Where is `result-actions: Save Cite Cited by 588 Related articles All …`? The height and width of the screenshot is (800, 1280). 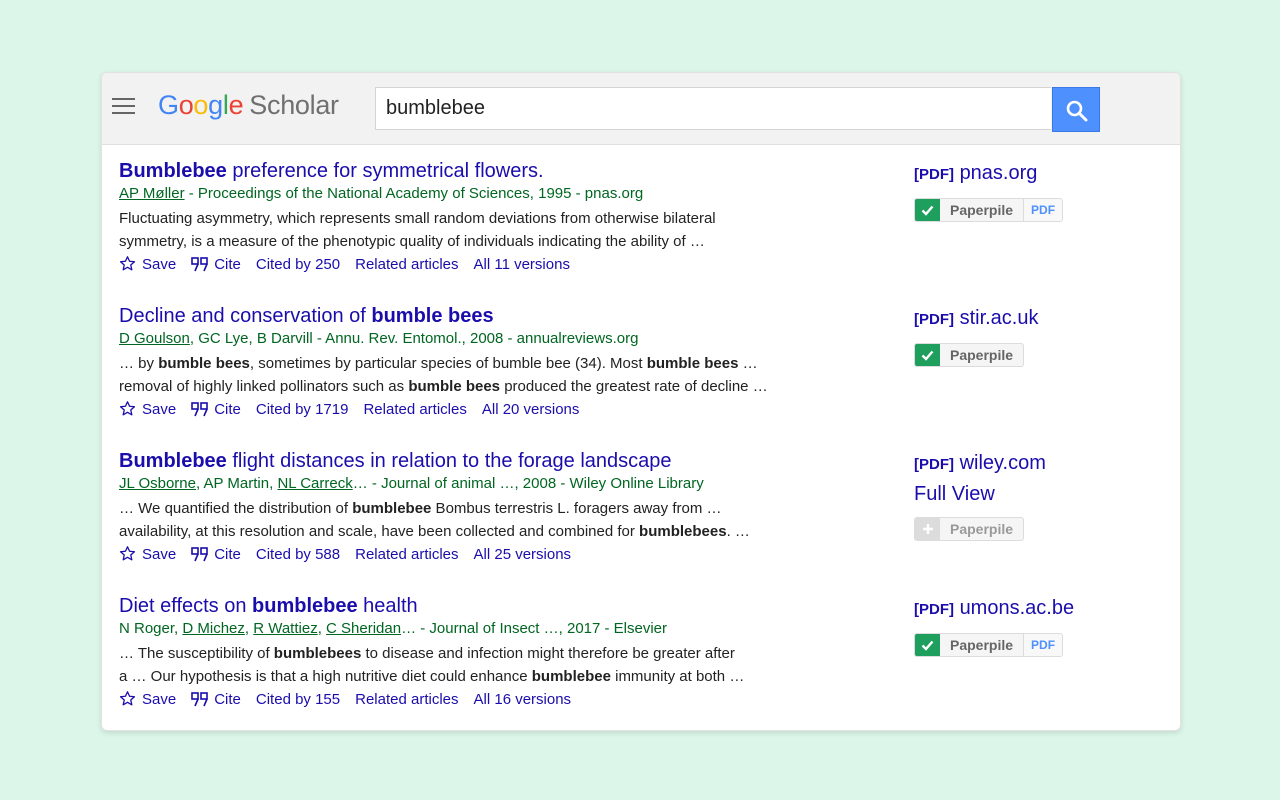
result-actions: Save Cite Cited by 588 Related articles All … is located at coordinates (499, 555).